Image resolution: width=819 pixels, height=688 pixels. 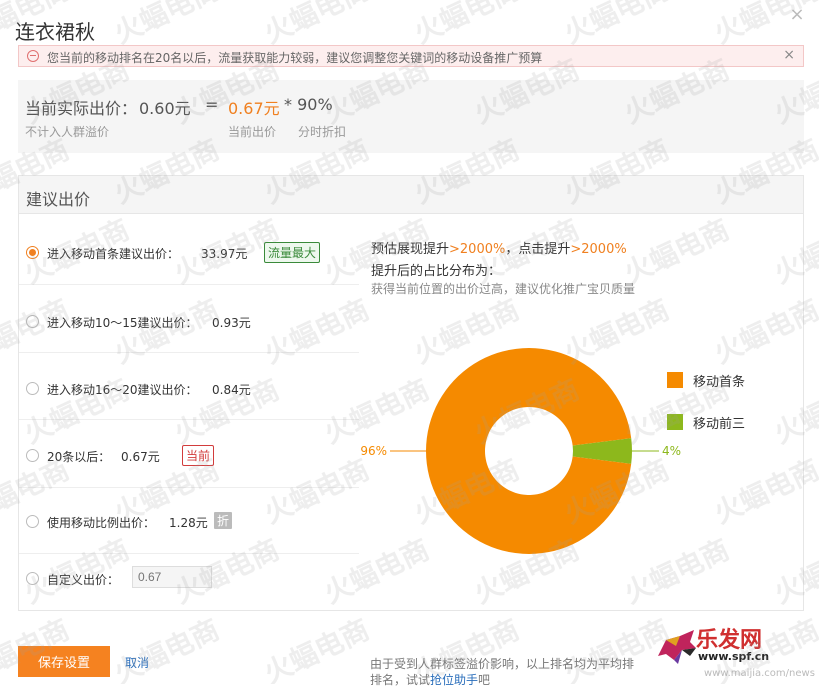 I want to click on dialog-close-icon: ×, so click(x=797, y=15).